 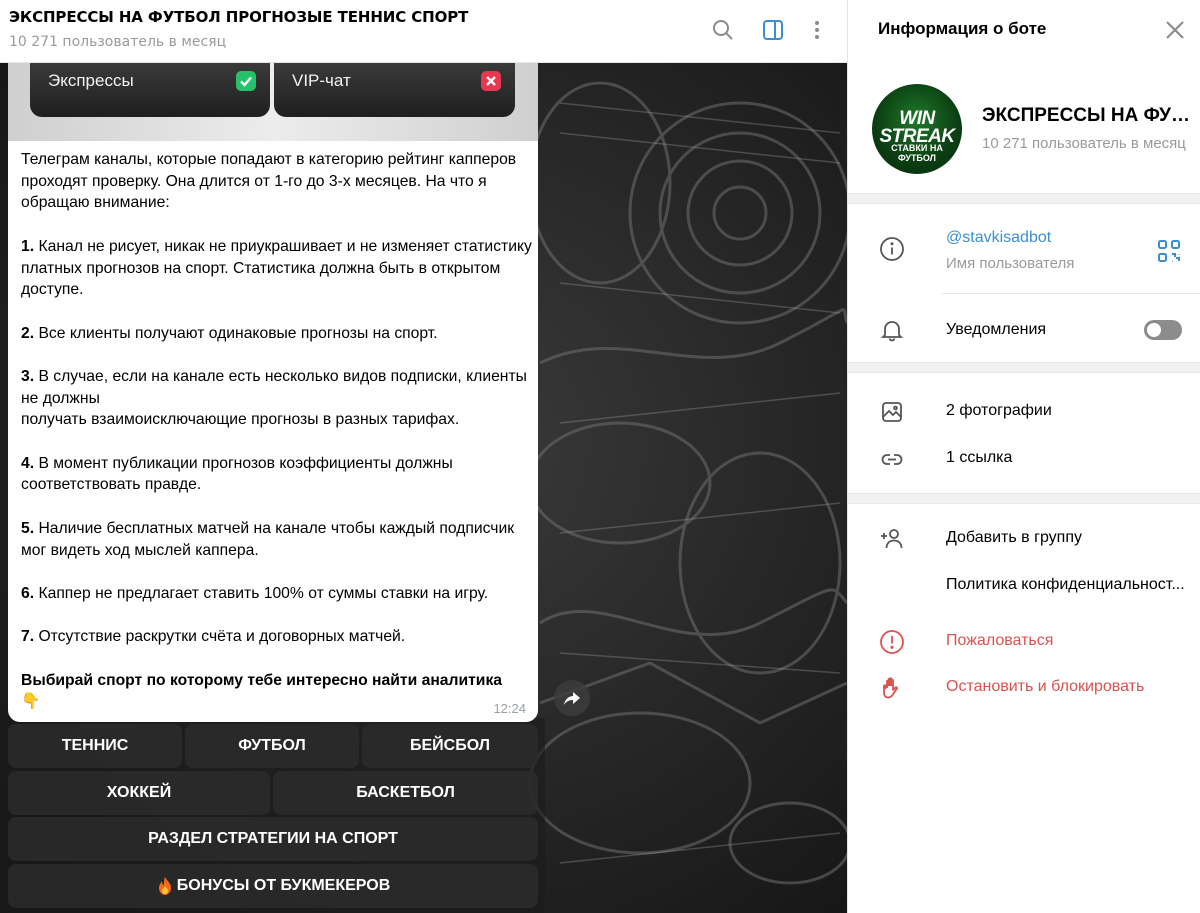 What do you see at coordinates (405, 793) in the screenshot?
I see `keyboard-button-basketball: БАСКЕТБОЛ` at bounding box center [405, 793].